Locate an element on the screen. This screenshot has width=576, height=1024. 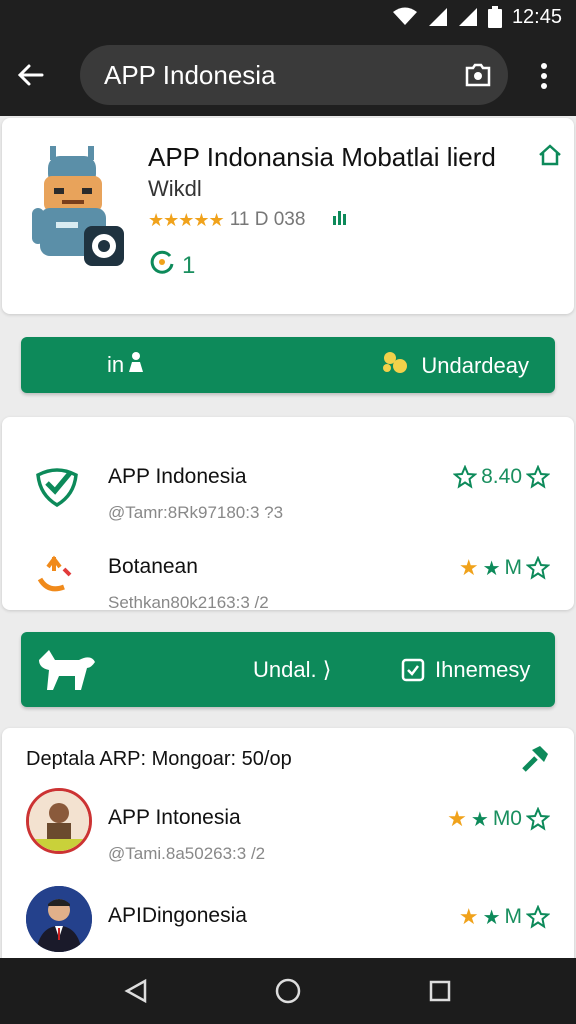
triangle-back-icon is located at coordinates (135, 991).